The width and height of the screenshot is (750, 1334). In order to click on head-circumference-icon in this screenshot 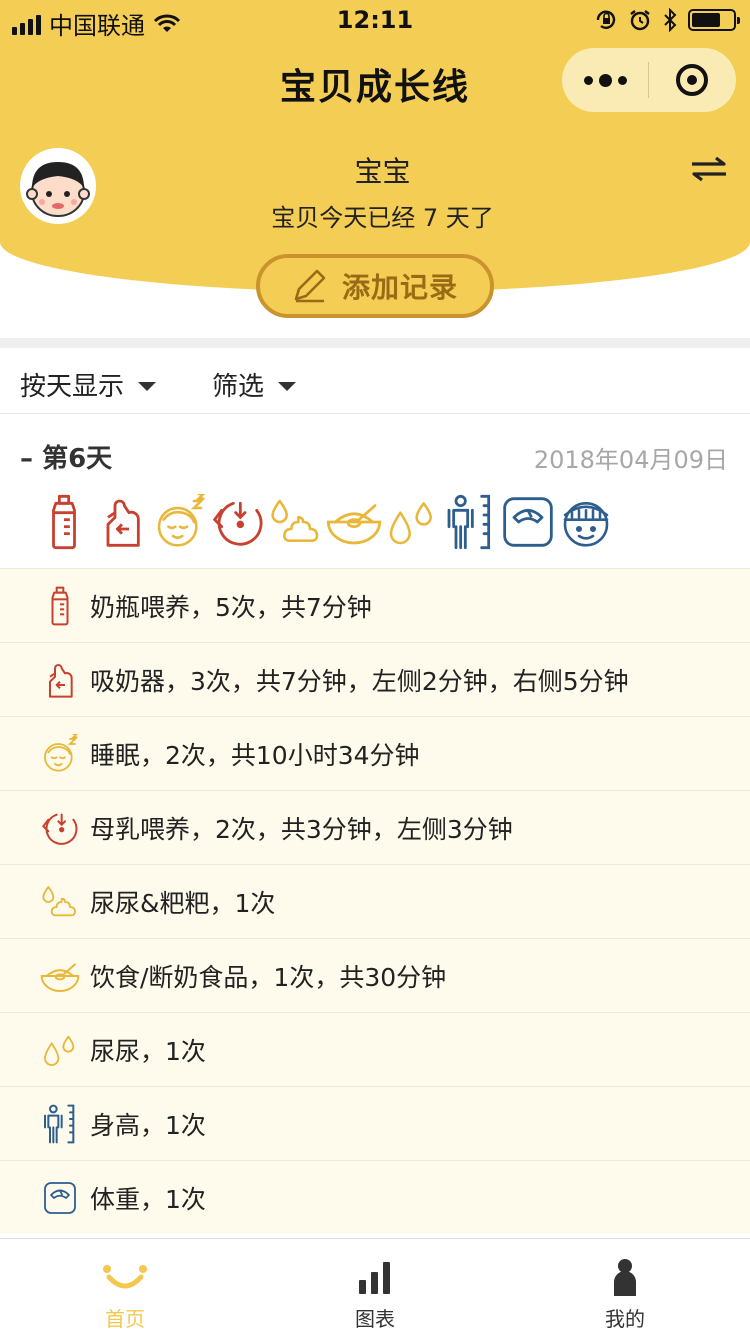, I will do `click(586, 522)`.